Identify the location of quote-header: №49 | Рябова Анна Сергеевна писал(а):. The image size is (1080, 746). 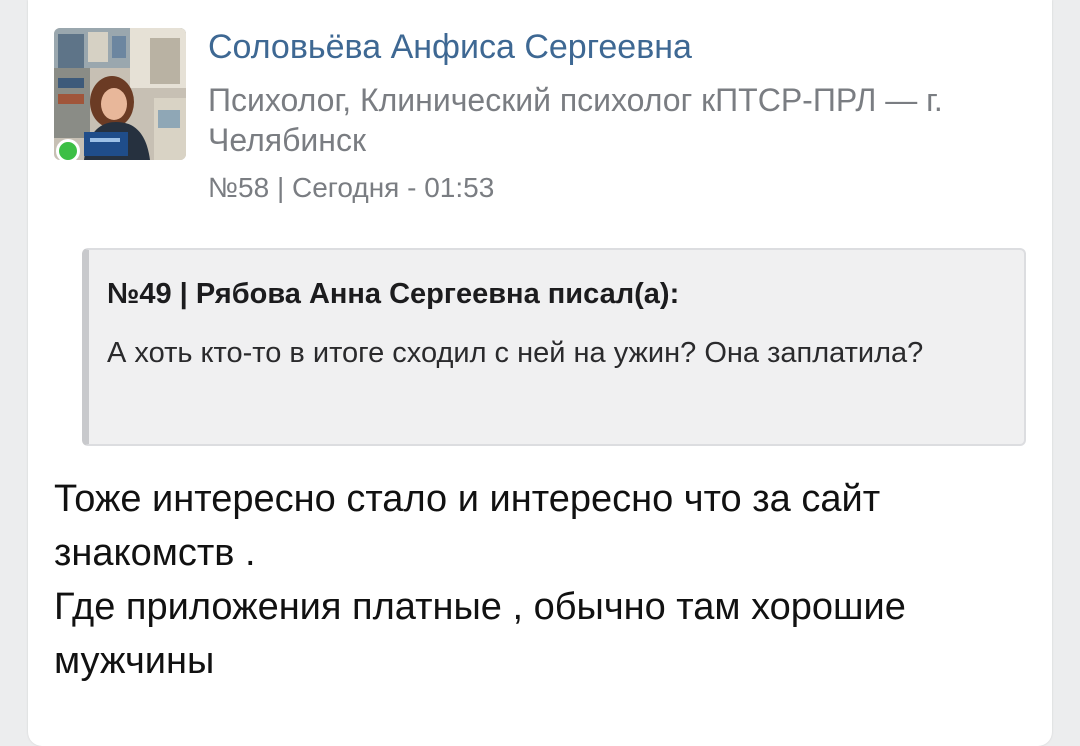
(393, 294).